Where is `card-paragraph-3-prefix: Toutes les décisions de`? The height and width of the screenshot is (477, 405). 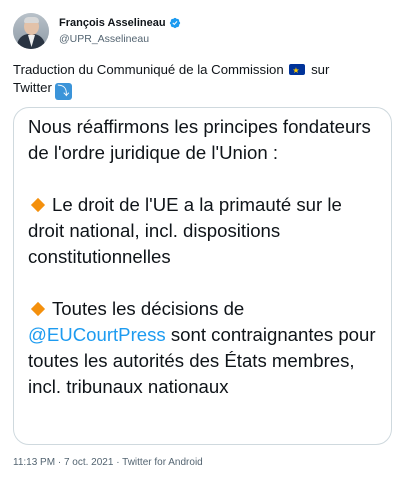 card-paragraph-3-prefix: Toutes les décisions de is located at coordinates (148, 308).